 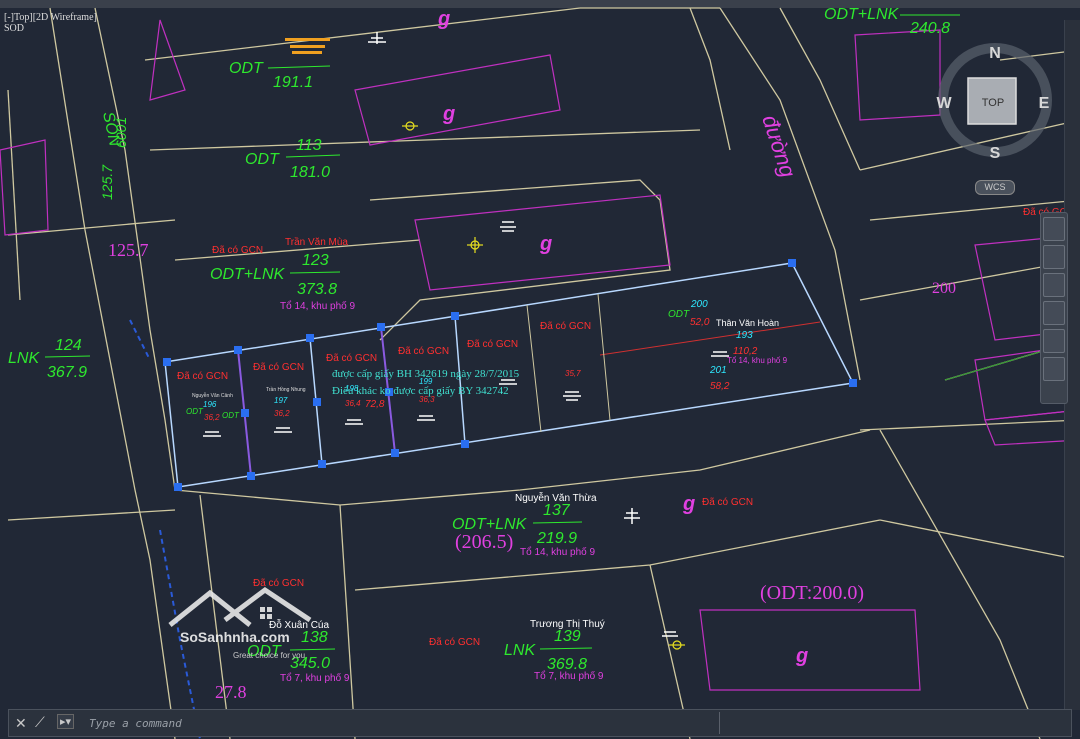 I want to click on viewport-sub: SOD, so click(x=14, y=28).